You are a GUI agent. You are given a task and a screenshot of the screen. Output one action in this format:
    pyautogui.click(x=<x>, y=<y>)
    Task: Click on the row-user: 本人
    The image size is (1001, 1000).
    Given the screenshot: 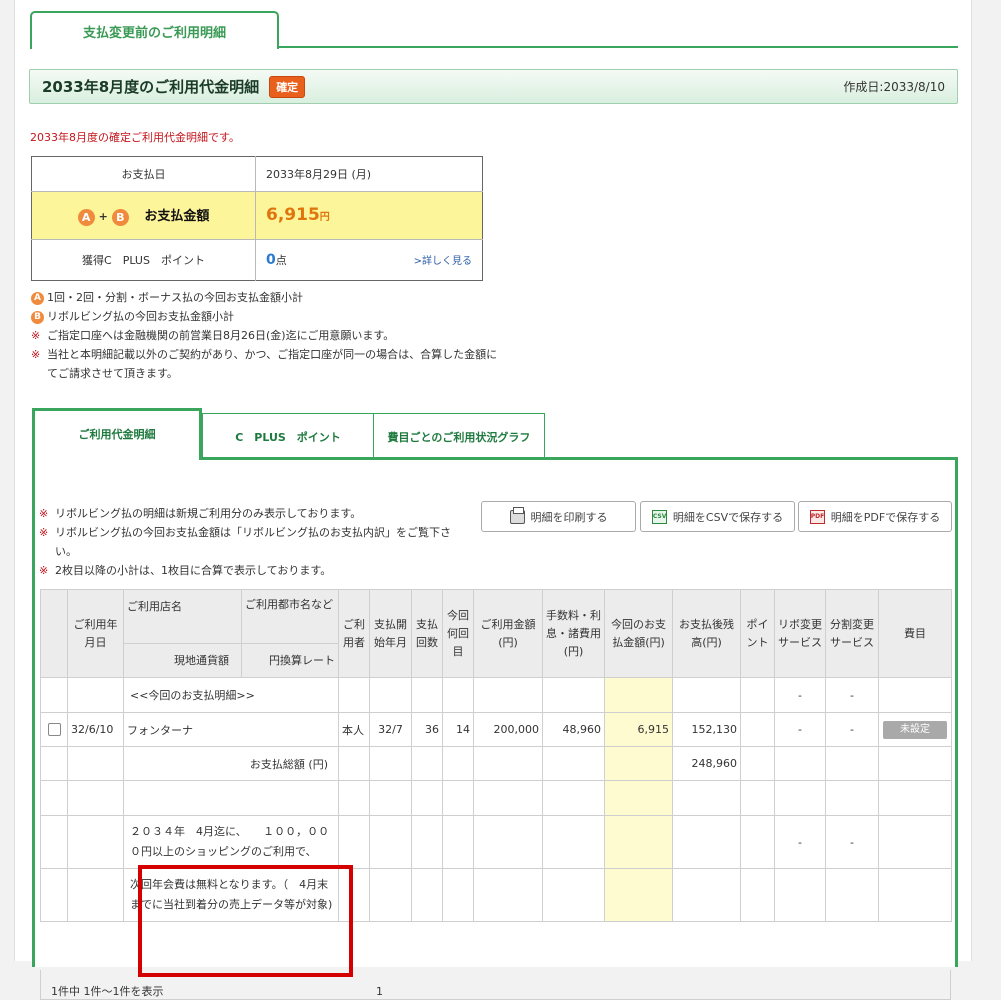 What is the action you would take?
    pyautogui.click(x=354, y=729)
    